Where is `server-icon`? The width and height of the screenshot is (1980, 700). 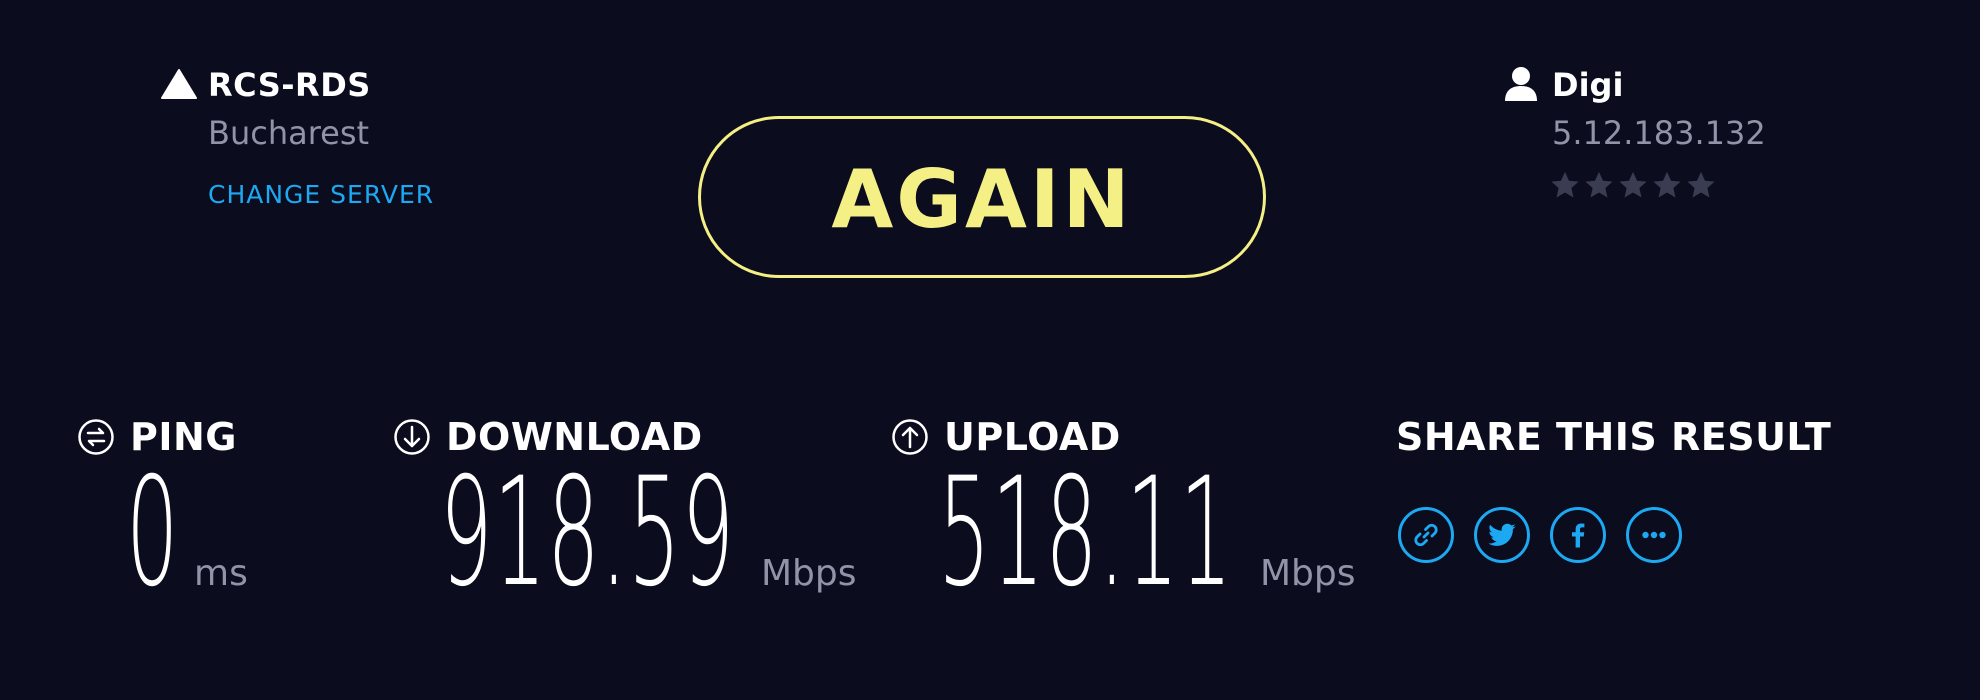 server-icon is located at coordinates (179, 85).